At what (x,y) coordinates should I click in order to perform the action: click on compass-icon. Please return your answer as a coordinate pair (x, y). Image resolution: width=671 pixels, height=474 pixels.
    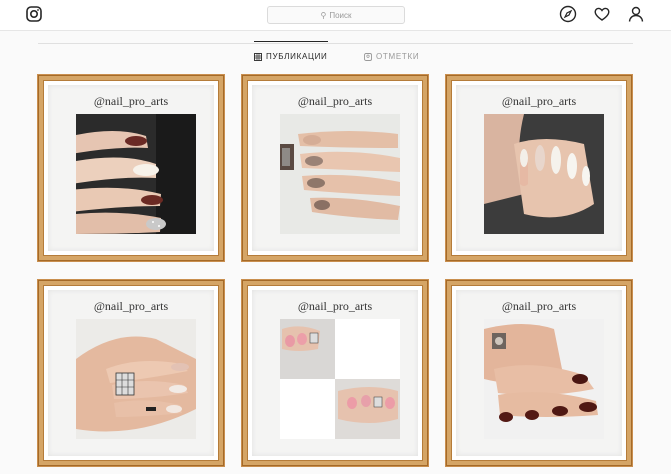
    Looking at the image, I should click on (568, 14).